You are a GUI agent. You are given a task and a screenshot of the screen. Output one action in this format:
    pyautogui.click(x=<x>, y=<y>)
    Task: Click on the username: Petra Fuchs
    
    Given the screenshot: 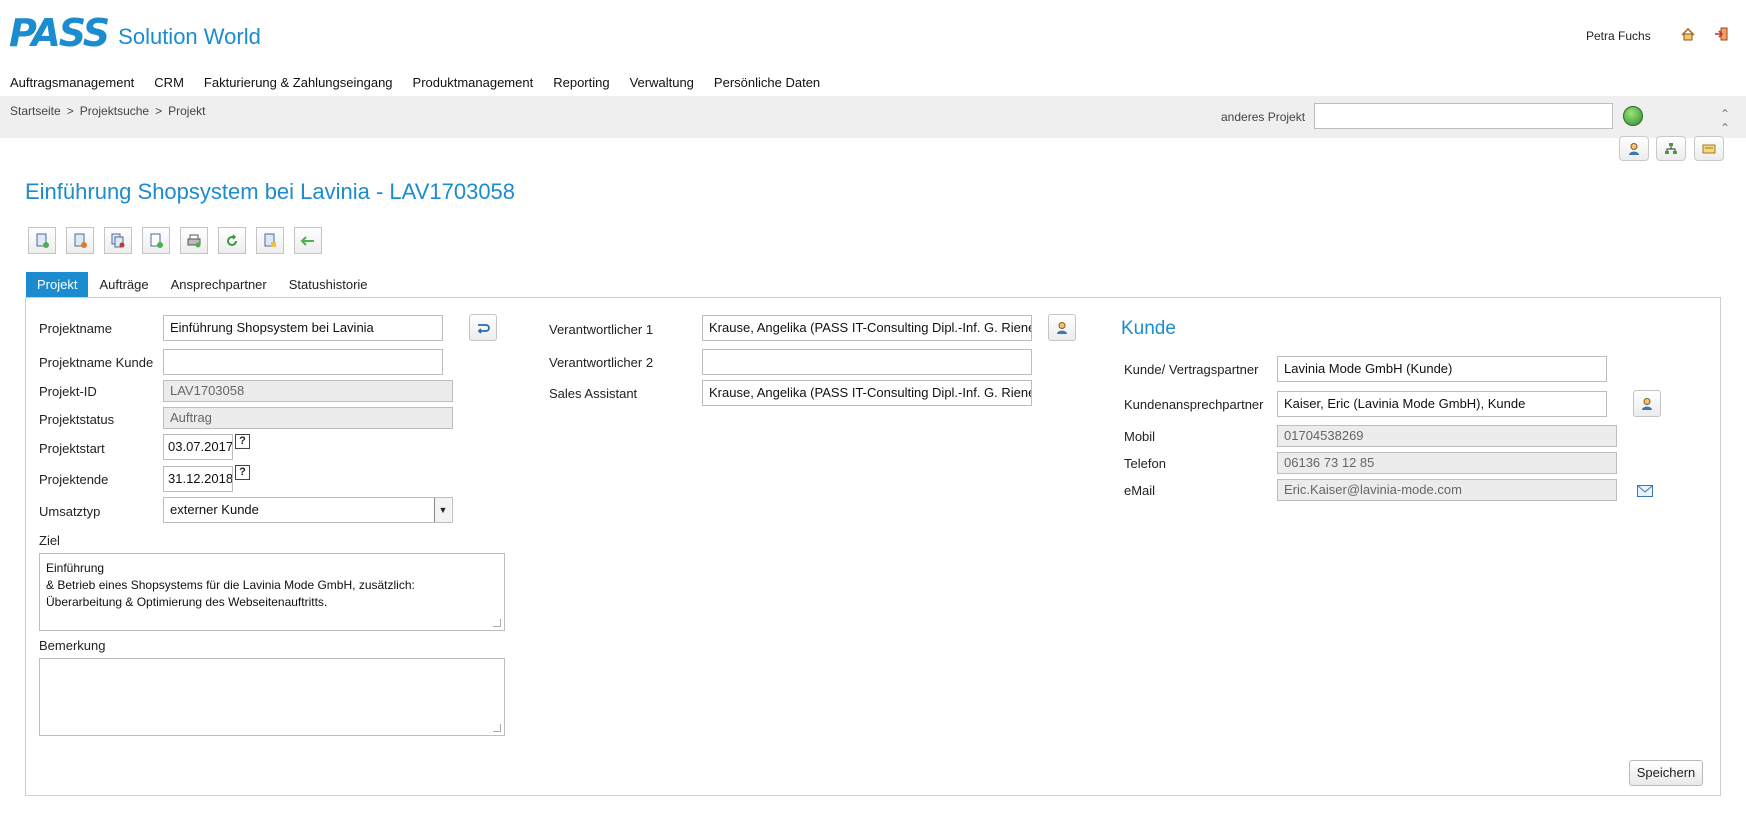 What is the action you would take?
    pyautogui.click(x=1618, y=36)
    